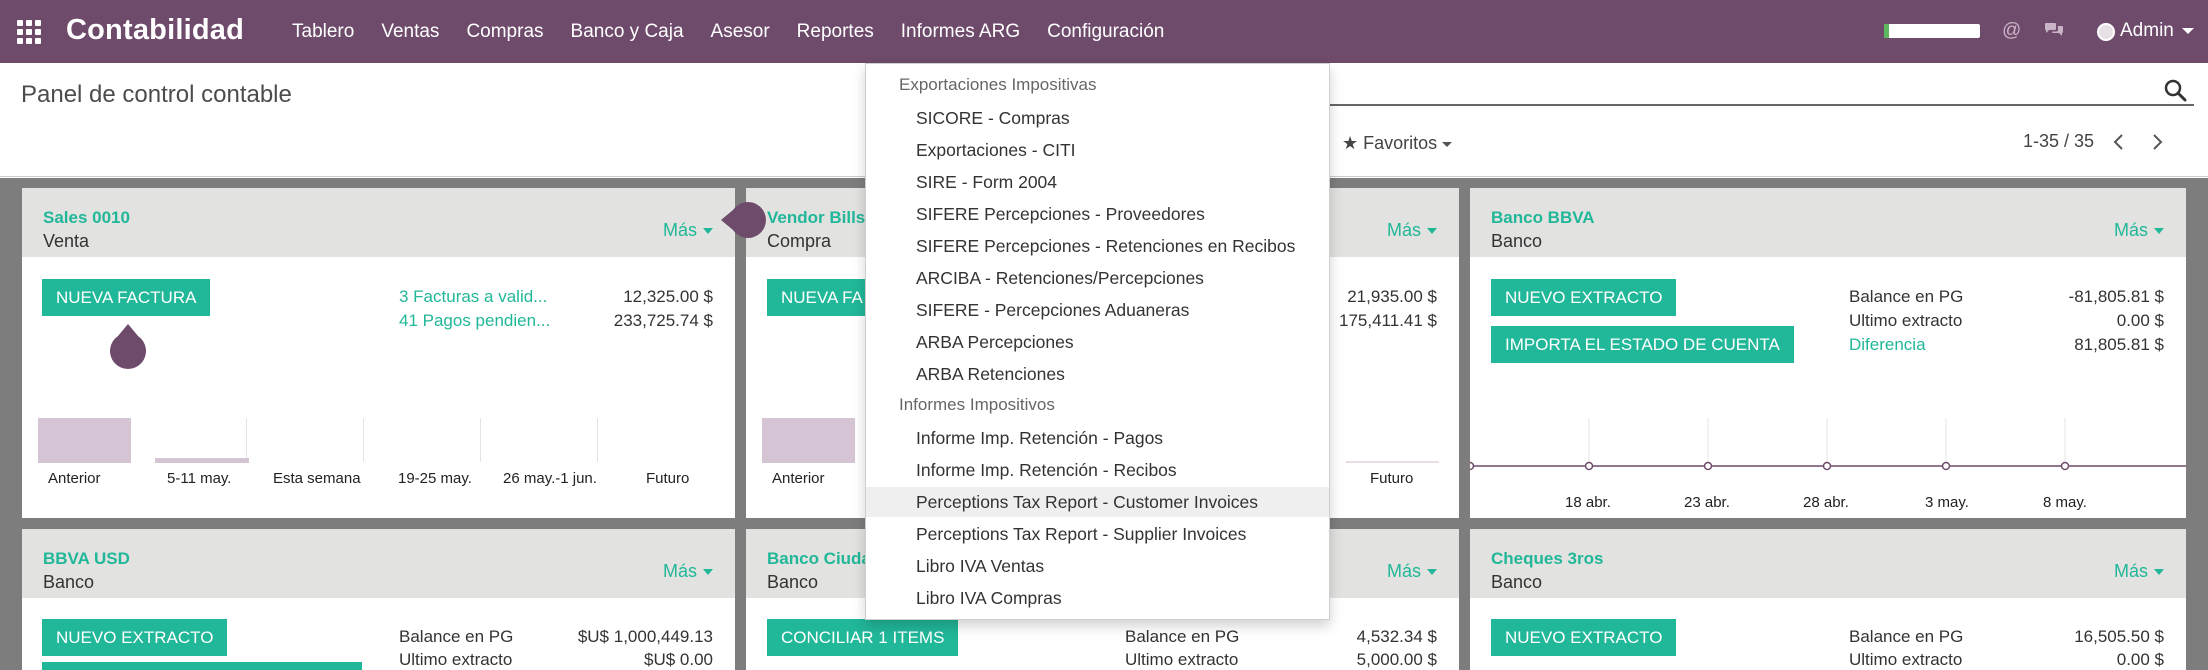 This screenshot has height=670, width=2208. What do you see at coordinates (1642, 344) in the screenshot?
I see `import-statement-button: IMPORTA EL ESTADO DE CUENTA` at bounding box center [1642, 344].